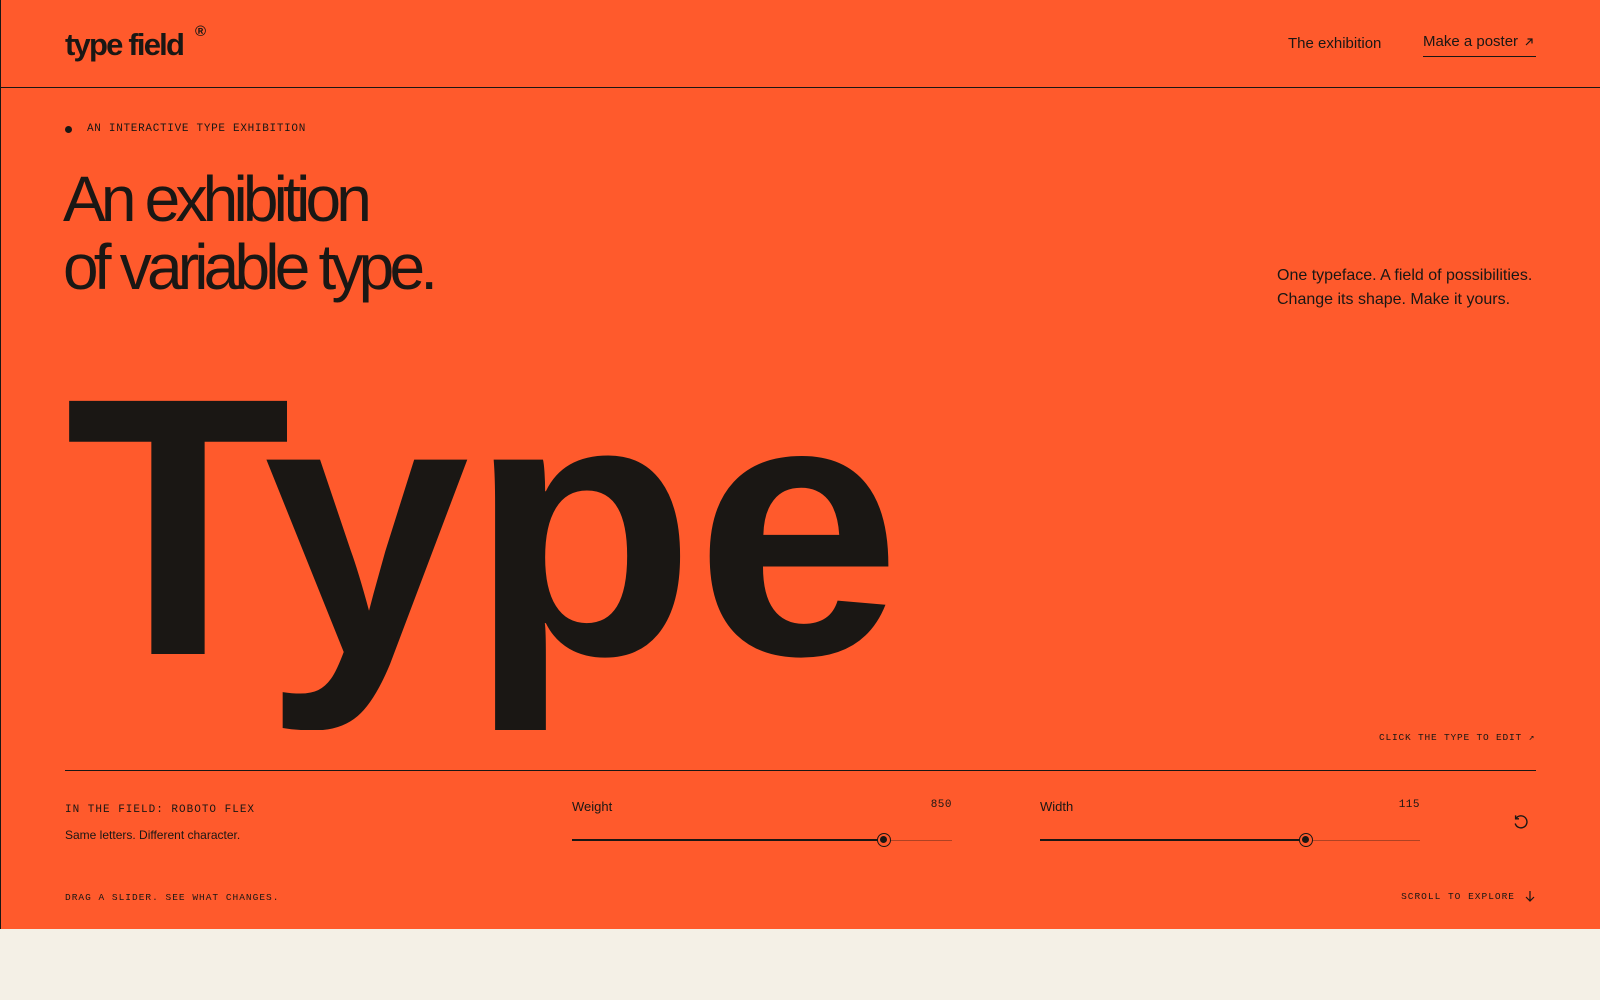  What do you see at coordinates (160, 810) in the screenshot?
I see `field-label: IN THE FIELD: ROBOTO FLEX` at bounding box center [160, 810].